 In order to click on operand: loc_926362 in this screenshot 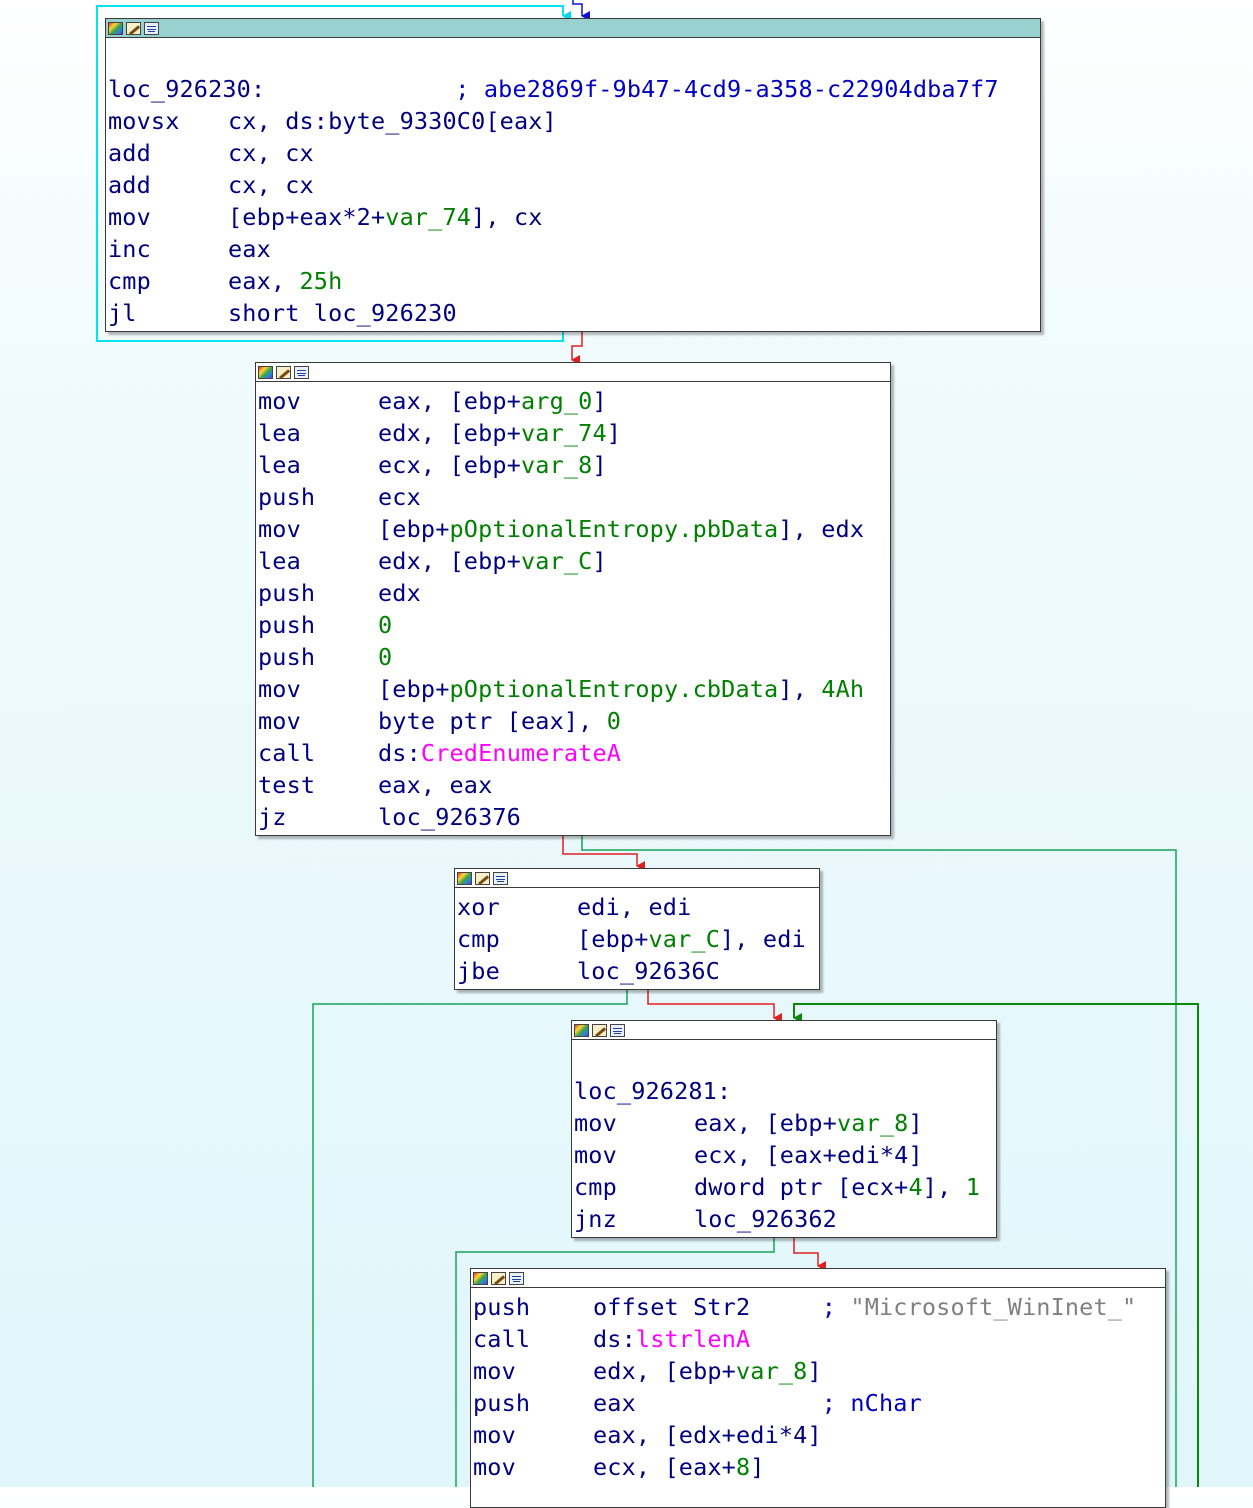, I will do `click(765, 1219)`.